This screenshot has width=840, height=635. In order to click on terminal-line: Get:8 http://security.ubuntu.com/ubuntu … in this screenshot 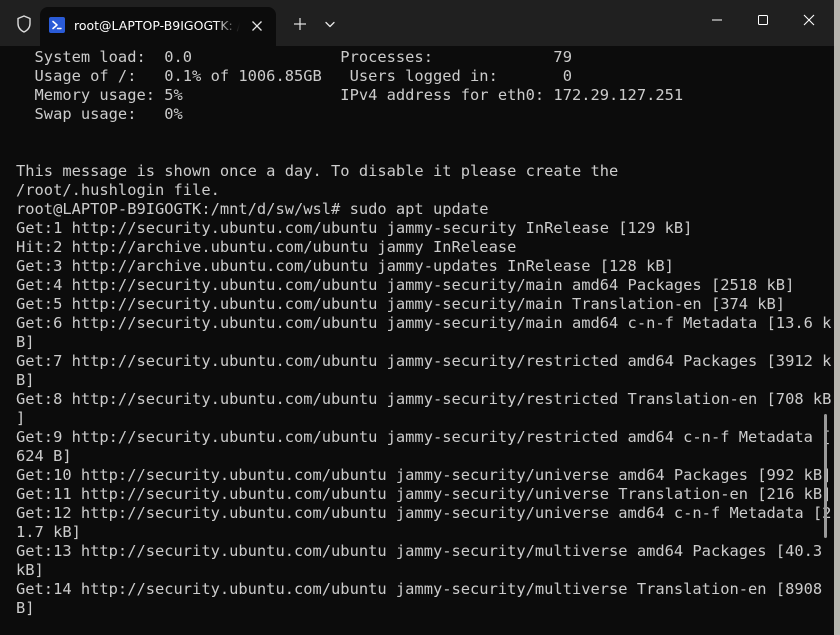, I will do `click(424, 399)`.